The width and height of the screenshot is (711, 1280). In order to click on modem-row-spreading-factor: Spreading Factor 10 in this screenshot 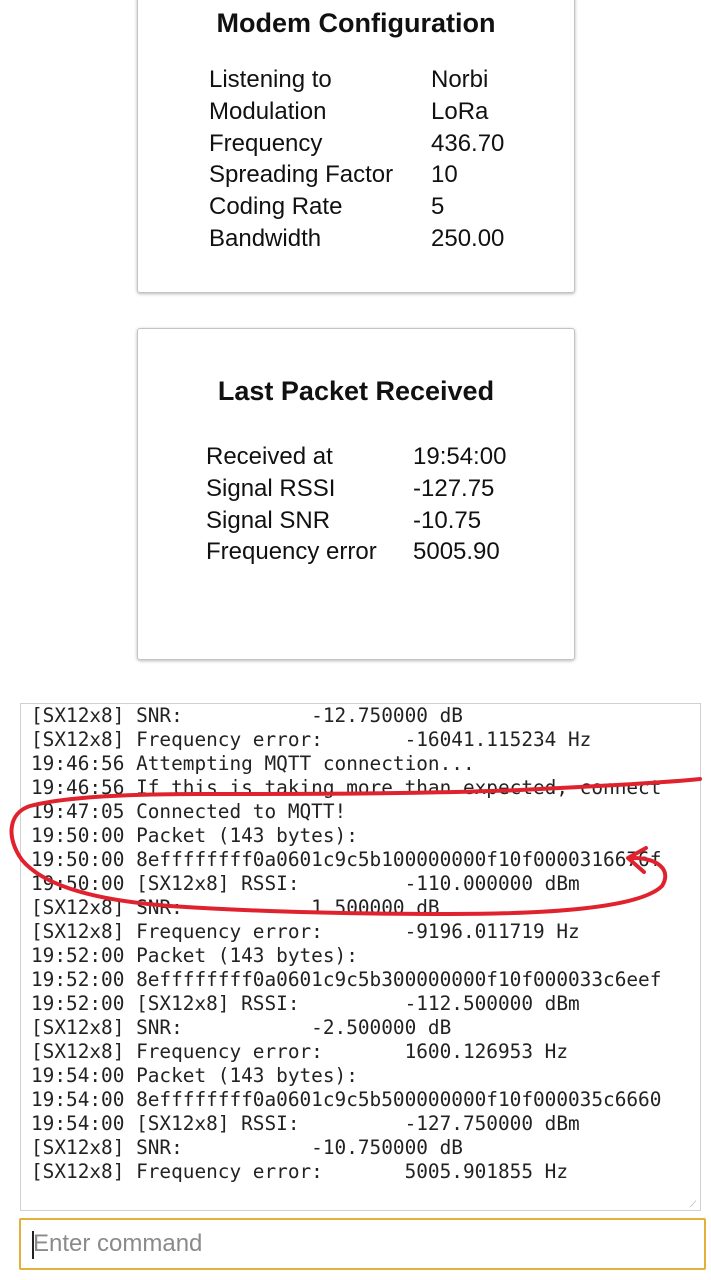, I will do `click(356, 175)`.